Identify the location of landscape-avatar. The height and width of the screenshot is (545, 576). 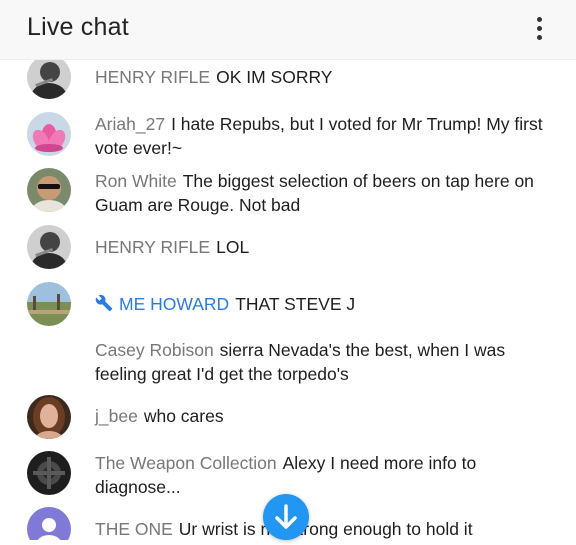
(49, 304).